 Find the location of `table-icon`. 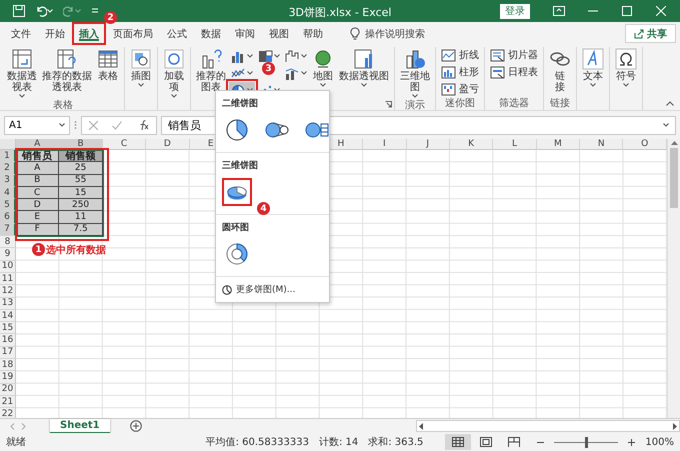

table-icon is located at coordinates (108, 59).